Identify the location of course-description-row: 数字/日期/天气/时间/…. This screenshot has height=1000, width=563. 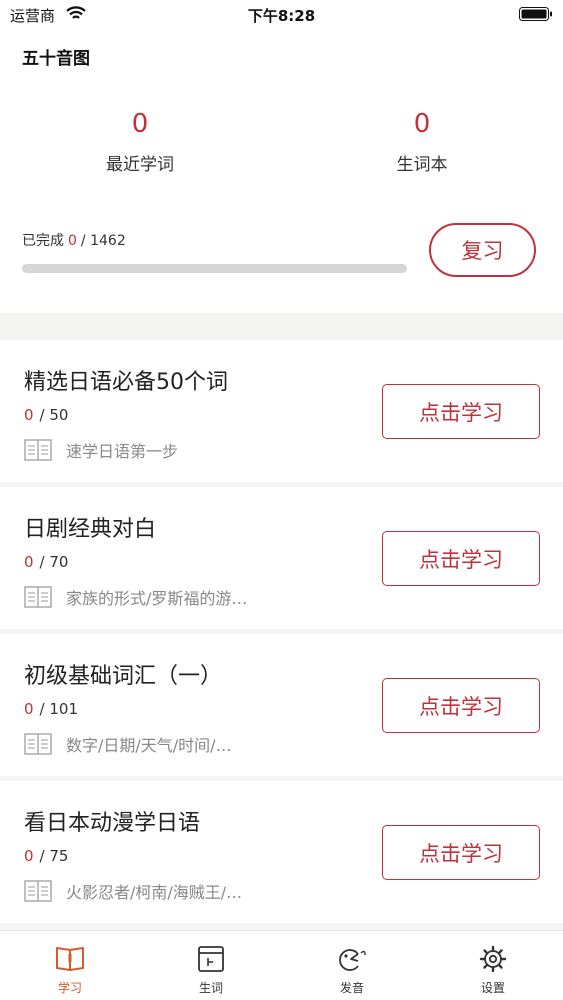
(128, 744).